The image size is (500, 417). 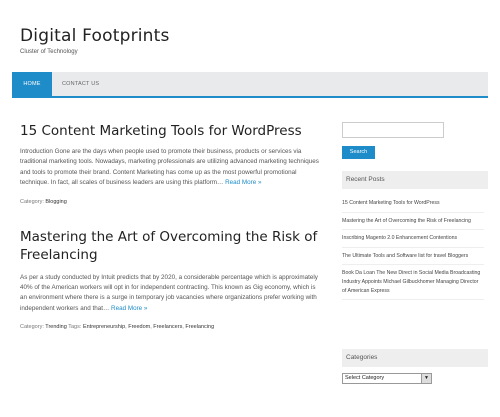 What do you see at coordinates (415, 180) in the screenshot?
I see `recent-posts-title: Recent Posts` at bounding box center [415, 180].